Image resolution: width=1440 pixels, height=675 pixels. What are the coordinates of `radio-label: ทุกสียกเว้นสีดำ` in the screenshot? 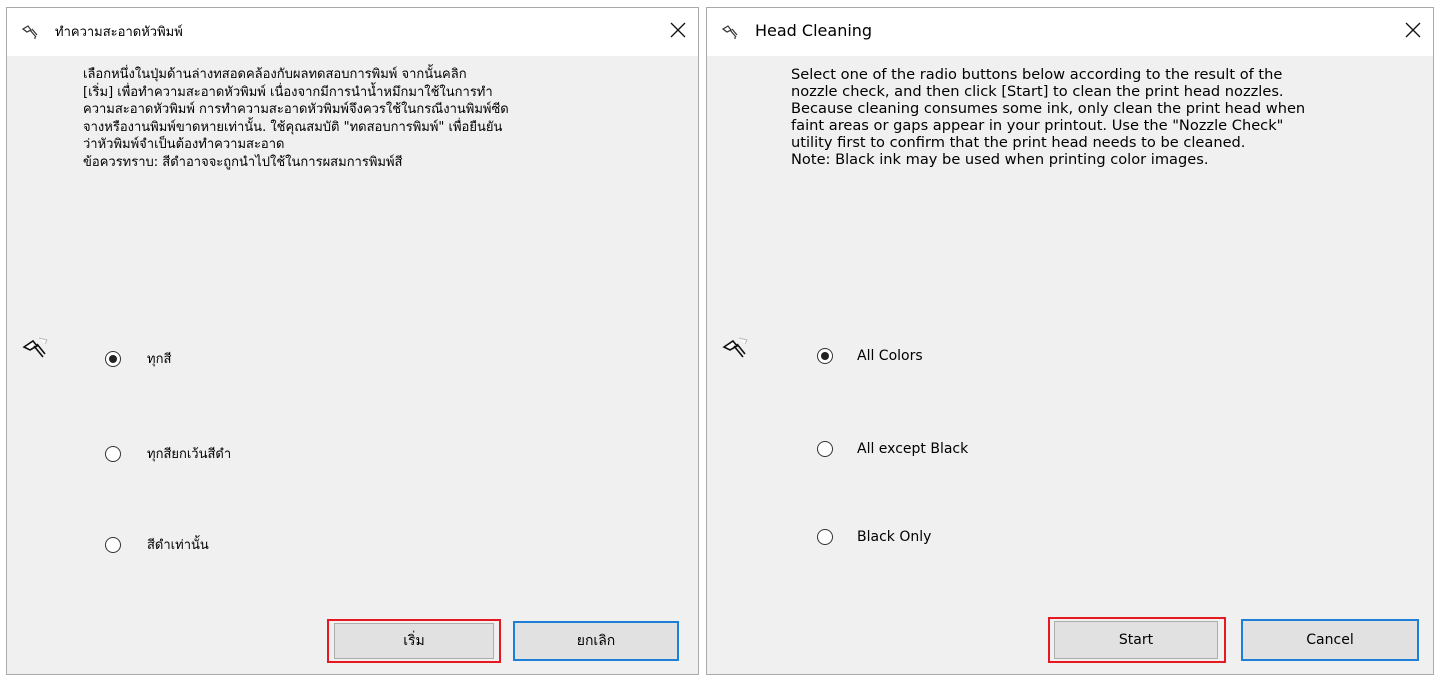 It's located at (189, 454).